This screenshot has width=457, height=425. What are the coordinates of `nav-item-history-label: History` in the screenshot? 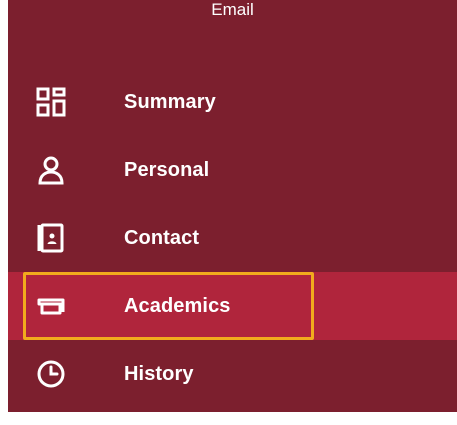 It's located at (159, 373).